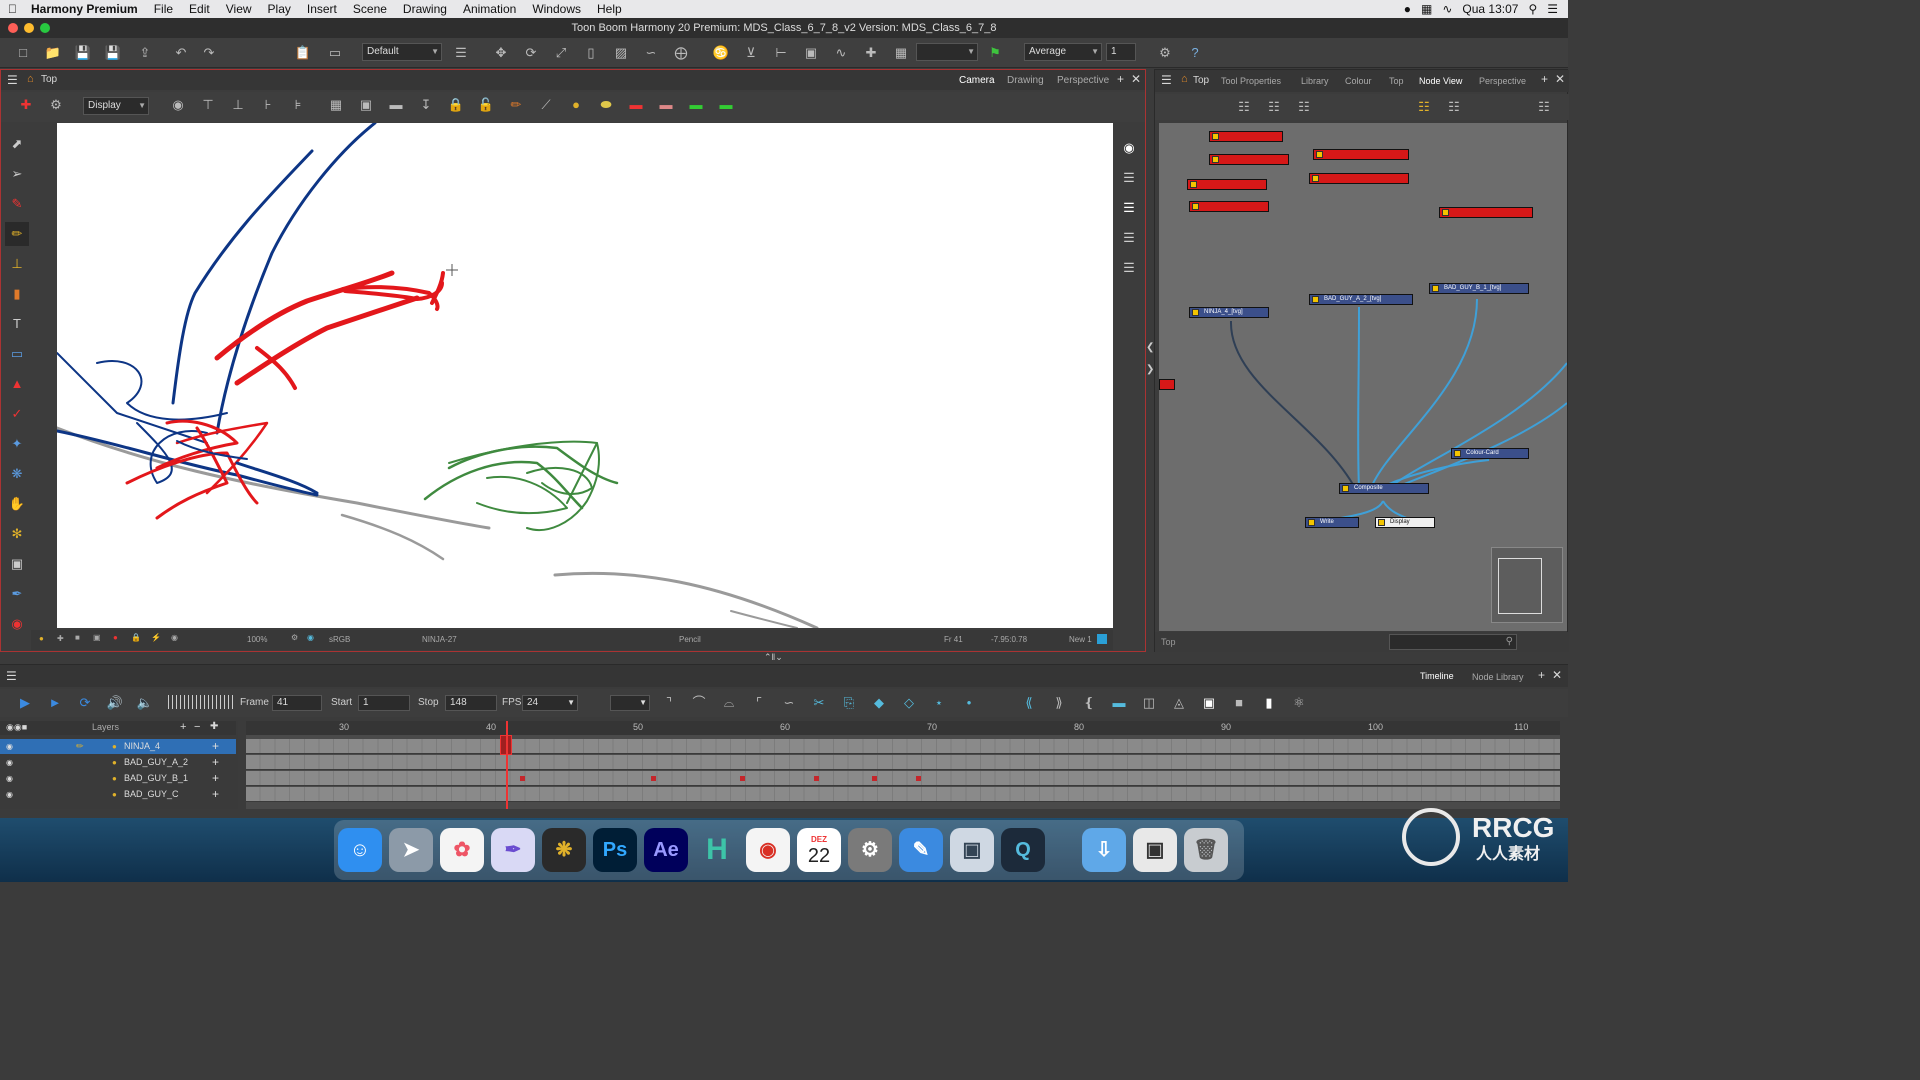  What do you see at coordinates (85, 9) in the screenshot?
I see `app-menu: Harmony Premium` at bounding box center [85, 9].